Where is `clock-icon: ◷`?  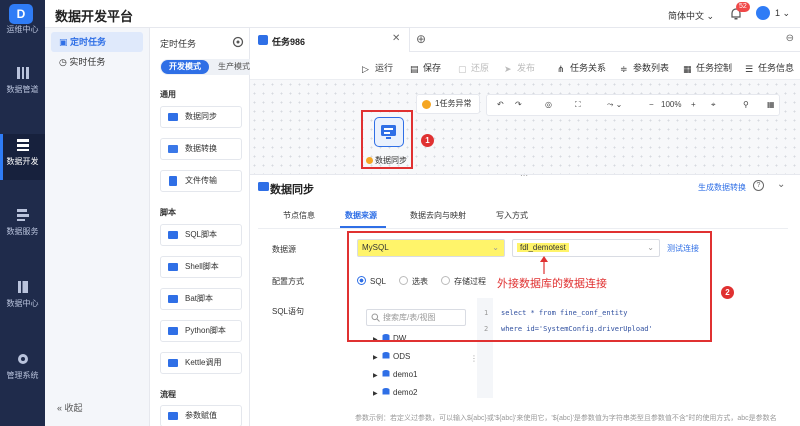
clock-icon: ◷ is located at coordinates (63, 62).